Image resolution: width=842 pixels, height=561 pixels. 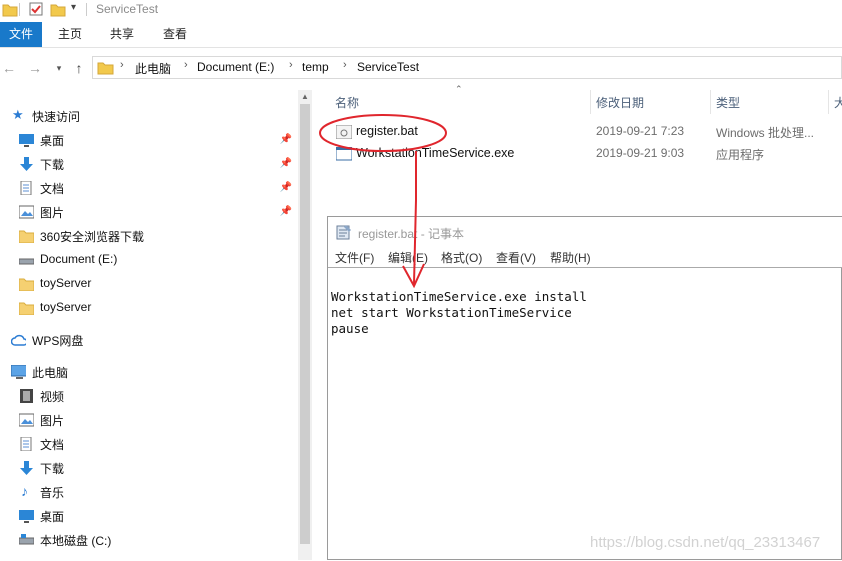 What do you see at coordinates (705, 542) in the screenshot?
I see `watermark-text: https://blog.csdn.net/qq_23313467` at bounding box center [705, 542].